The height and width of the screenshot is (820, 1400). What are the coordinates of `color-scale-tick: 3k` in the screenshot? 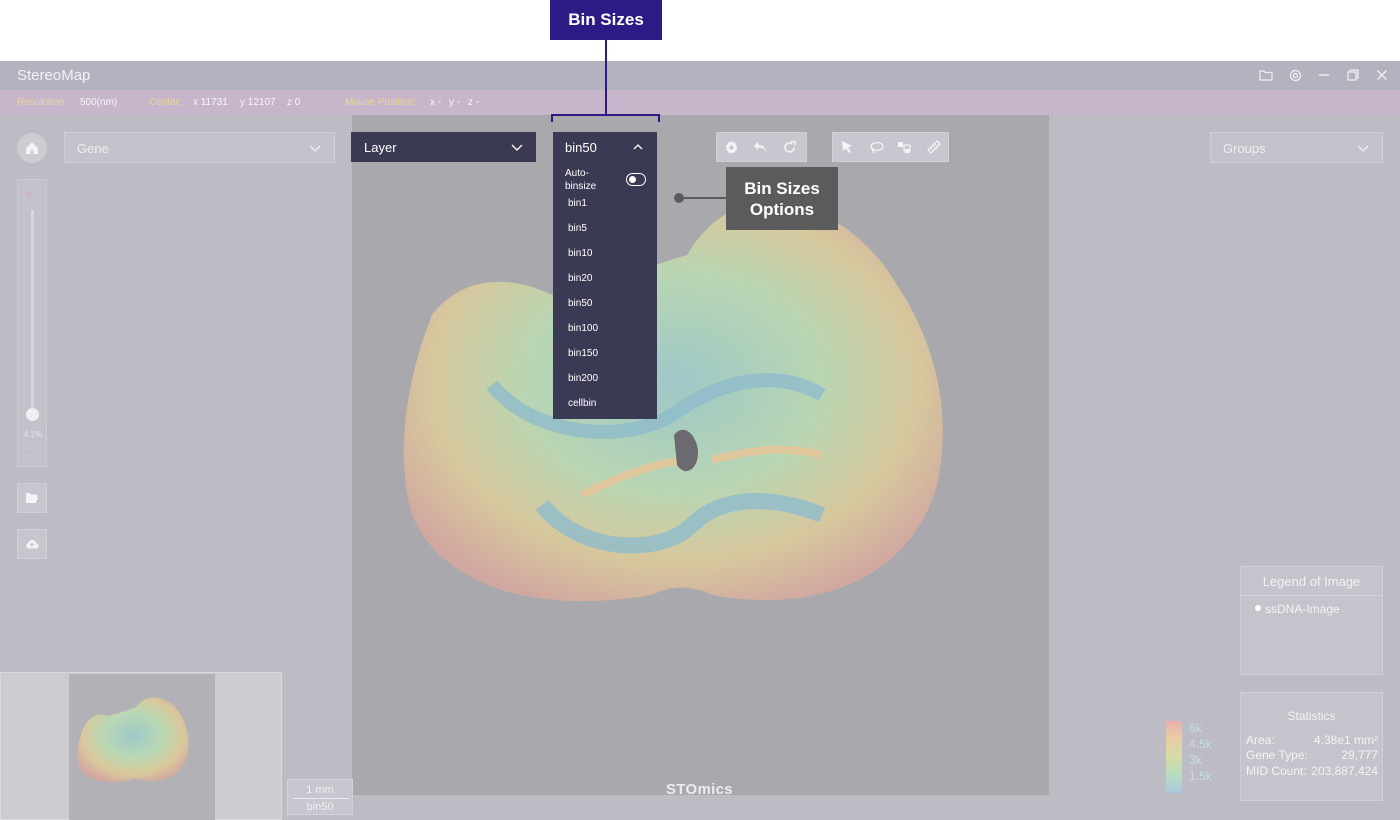 It's located at (1195, 760).